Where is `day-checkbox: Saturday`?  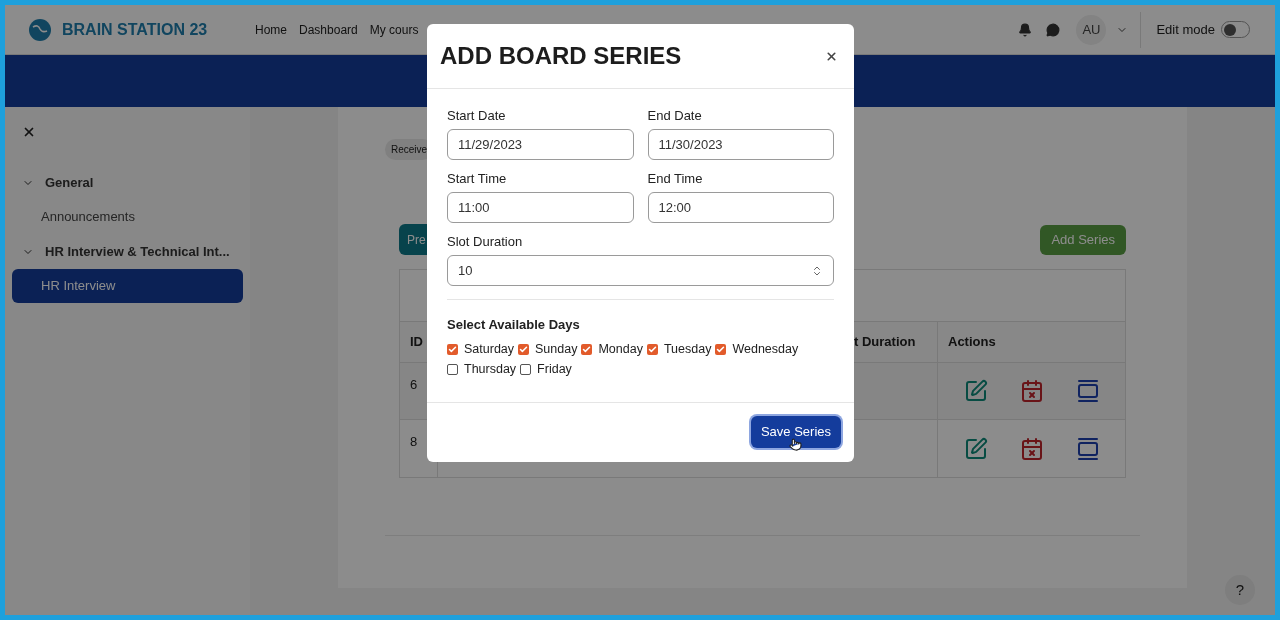
day-checkbox: Saturday is located at coordinates (481, 349).